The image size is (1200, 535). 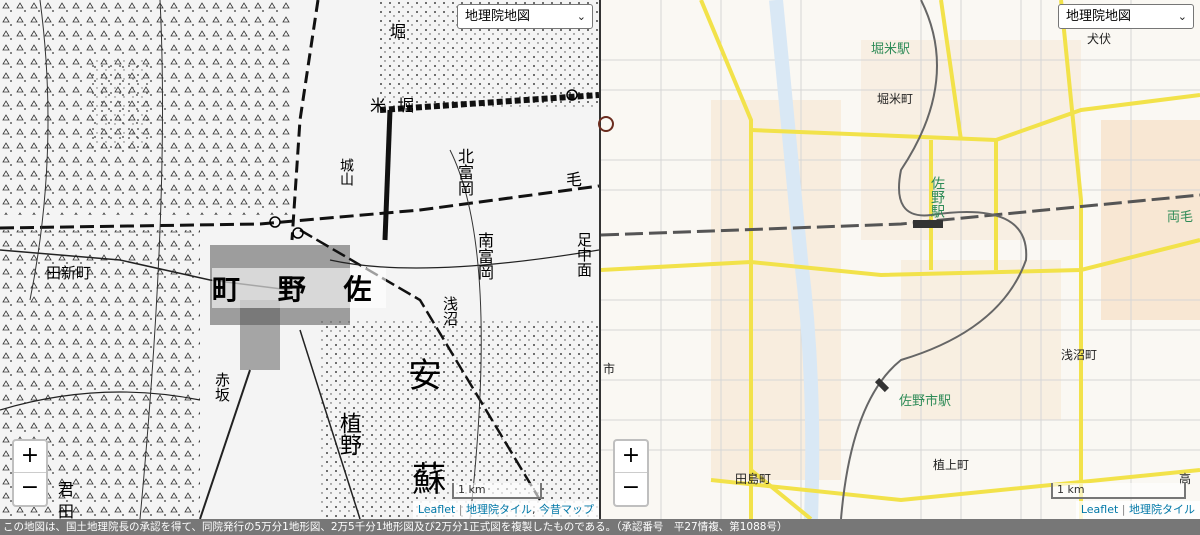 I want to click on right-zoom-out-button: −, so click(x=631, y=489).